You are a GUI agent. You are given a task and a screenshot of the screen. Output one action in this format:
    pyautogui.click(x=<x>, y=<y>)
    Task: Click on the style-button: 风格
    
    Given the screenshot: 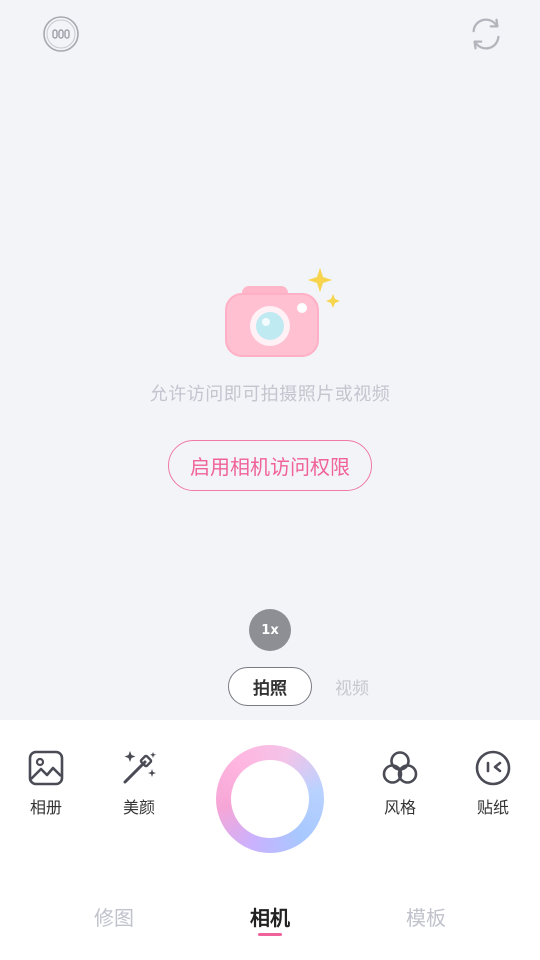 What is the action you would take?
    pyautogui.click(x=400, y=783)
    